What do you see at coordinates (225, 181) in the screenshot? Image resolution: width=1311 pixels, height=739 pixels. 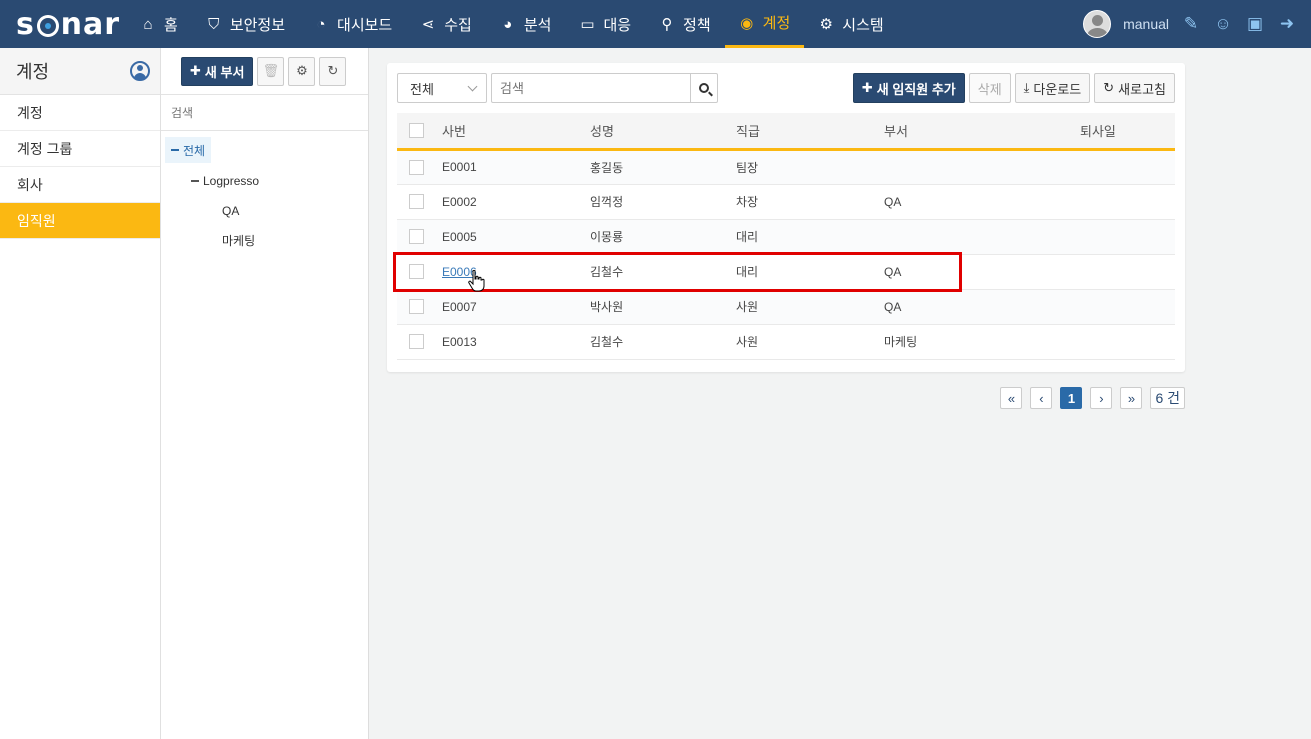 I see `tree-node-logpresso: Logpresso` at bounding box center [225, 181].